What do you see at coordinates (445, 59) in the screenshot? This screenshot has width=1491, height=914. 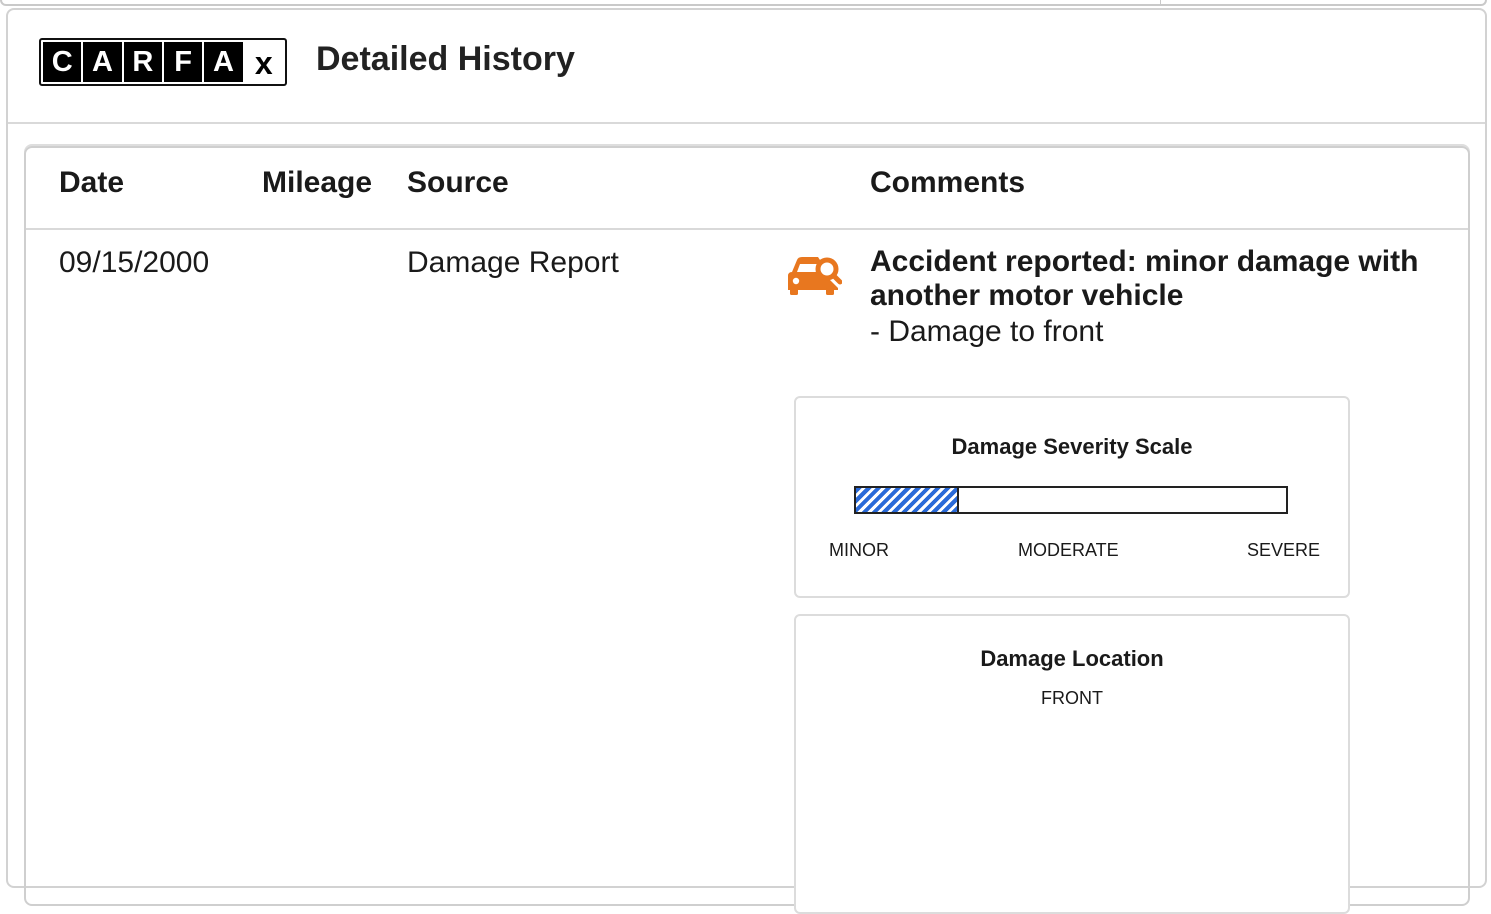 I see `page-title: Detailed History` at bounding box center [445, 59].